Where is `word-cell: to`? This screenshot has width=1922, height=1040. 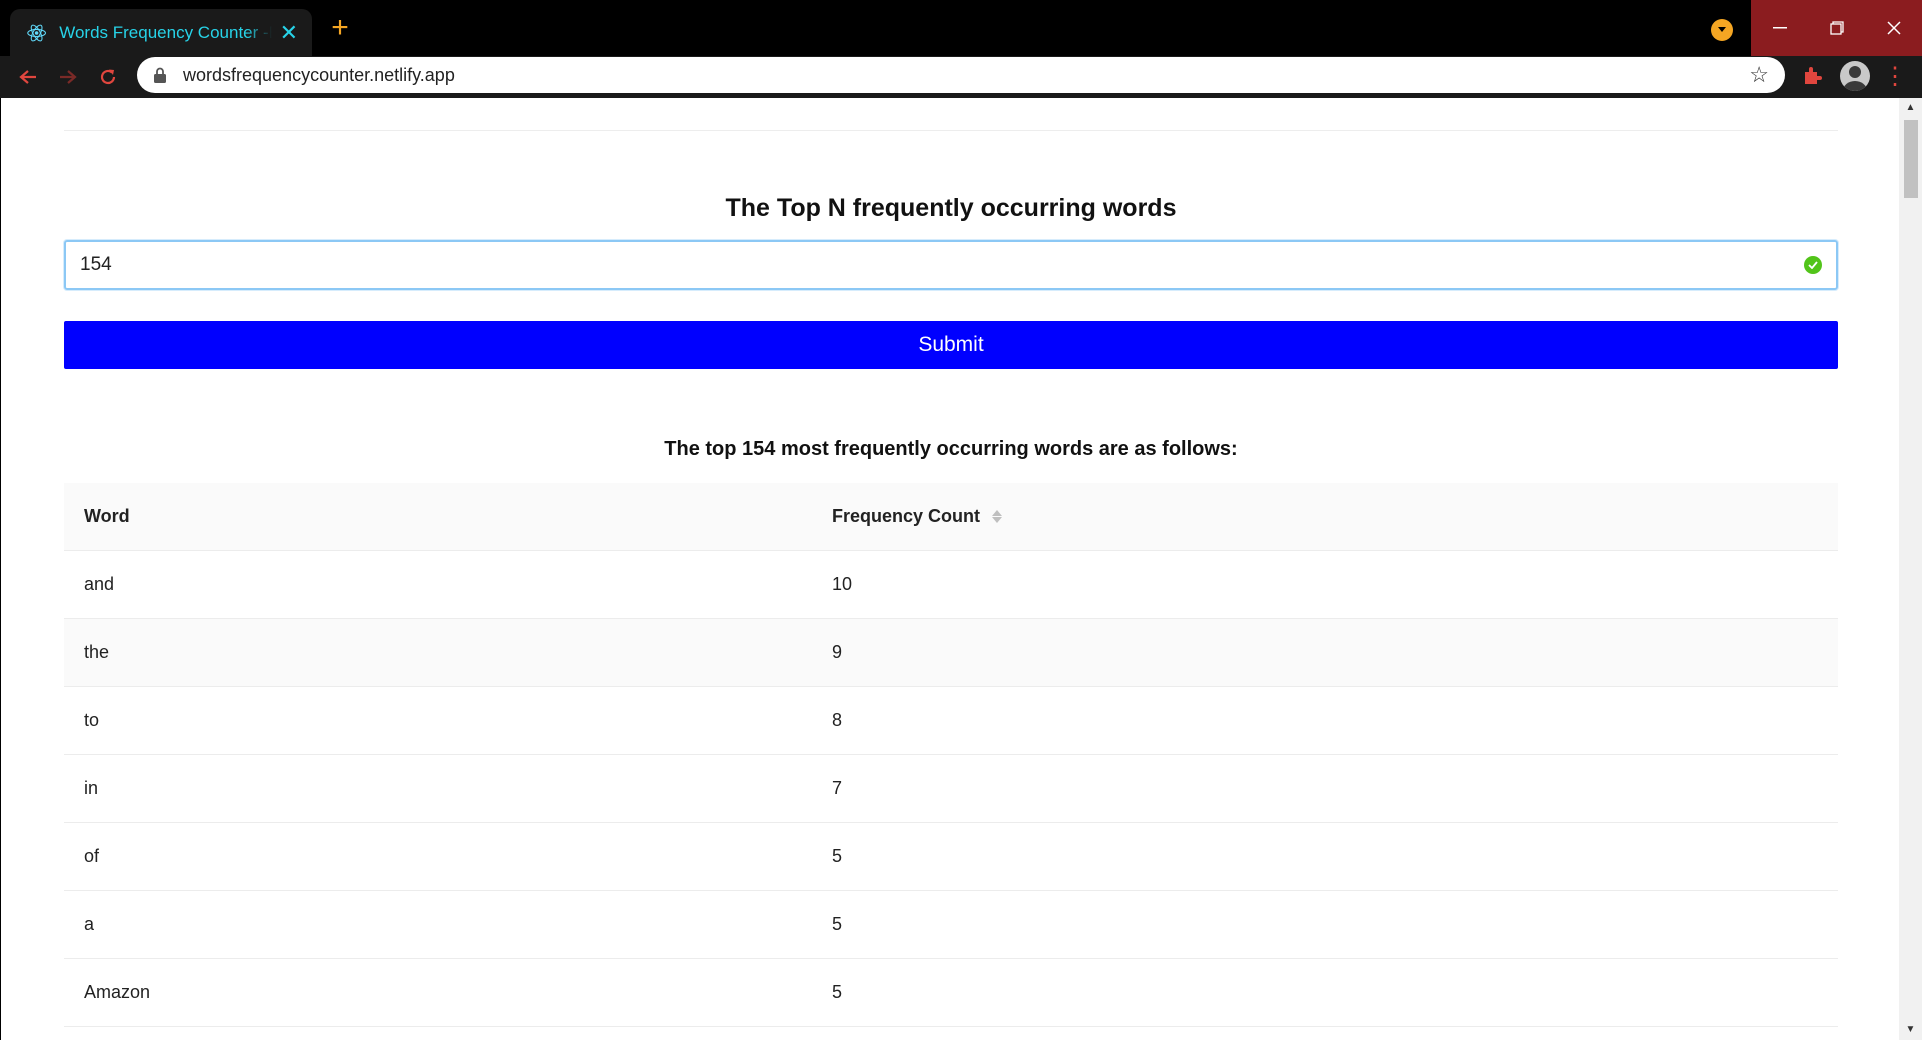
word-cell: to is located at coordinates (92, 720).